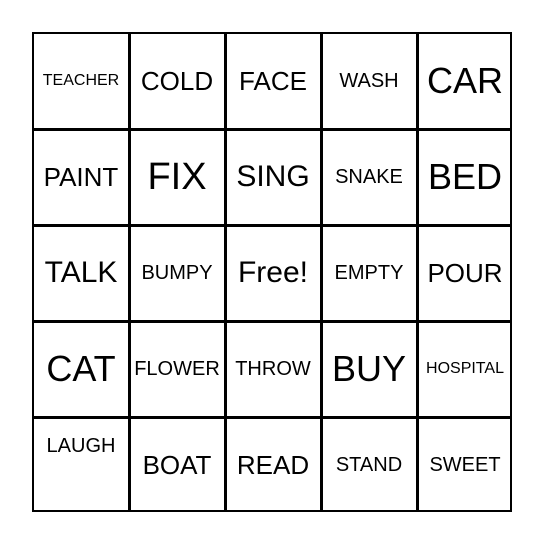 This screenshot has height=544, width=544. I want to click on bingo-cell-word: EMPTY, so click(369, 273).